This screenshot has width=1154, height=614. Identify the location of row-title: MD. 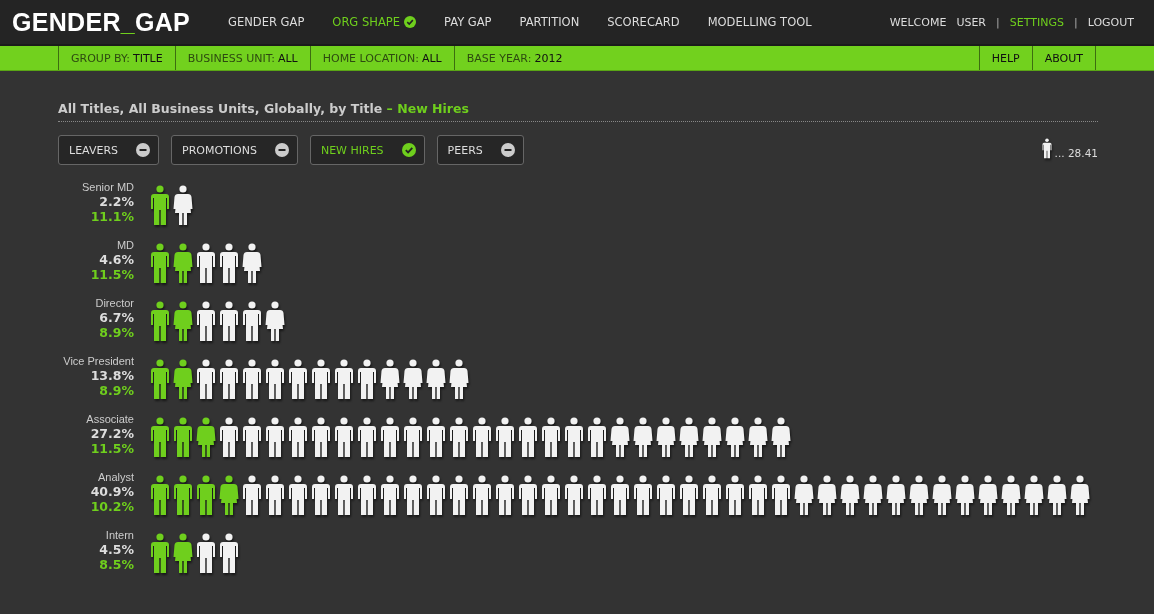
(125, 245).